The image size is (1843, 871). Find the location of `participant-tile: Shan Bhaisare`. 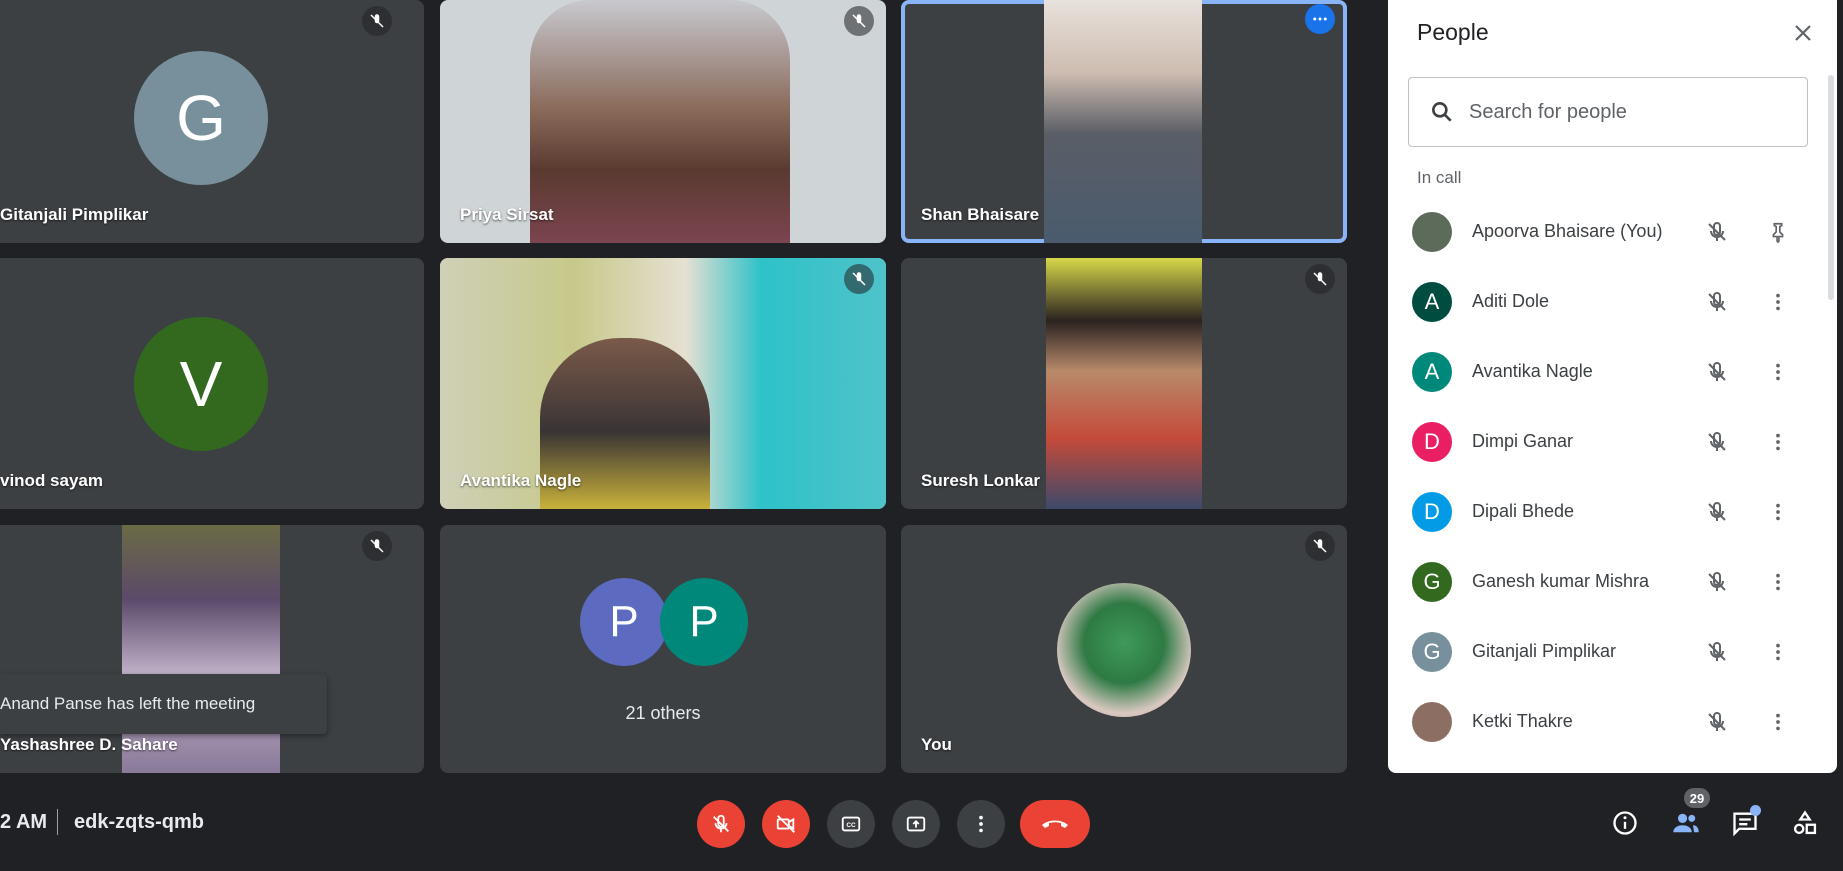

participant-tile: Shan Bhaisare is located at coordinates (1124, 121).